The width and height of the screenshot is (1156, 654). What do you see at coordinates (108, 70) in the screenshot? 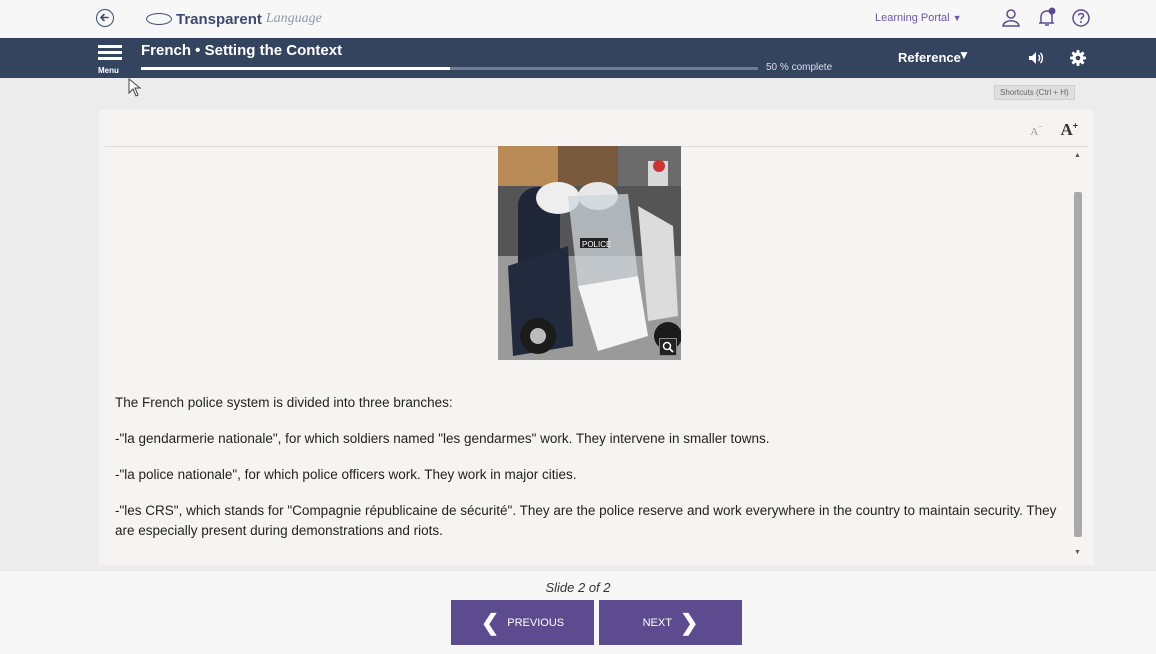
I see `menu-label: Menu` at bounding box center [108, 70].